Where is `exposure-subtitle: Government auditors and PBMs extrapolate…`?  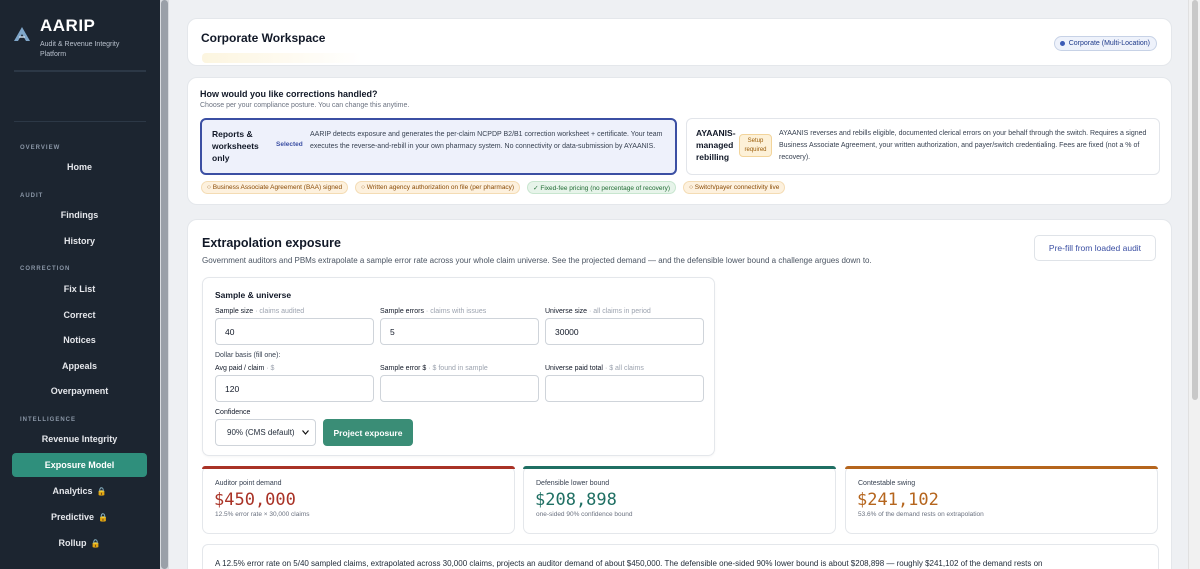 exposure-subtitle: Government auditors and PBMs extrapolate… is located at coordinates (537, 260).